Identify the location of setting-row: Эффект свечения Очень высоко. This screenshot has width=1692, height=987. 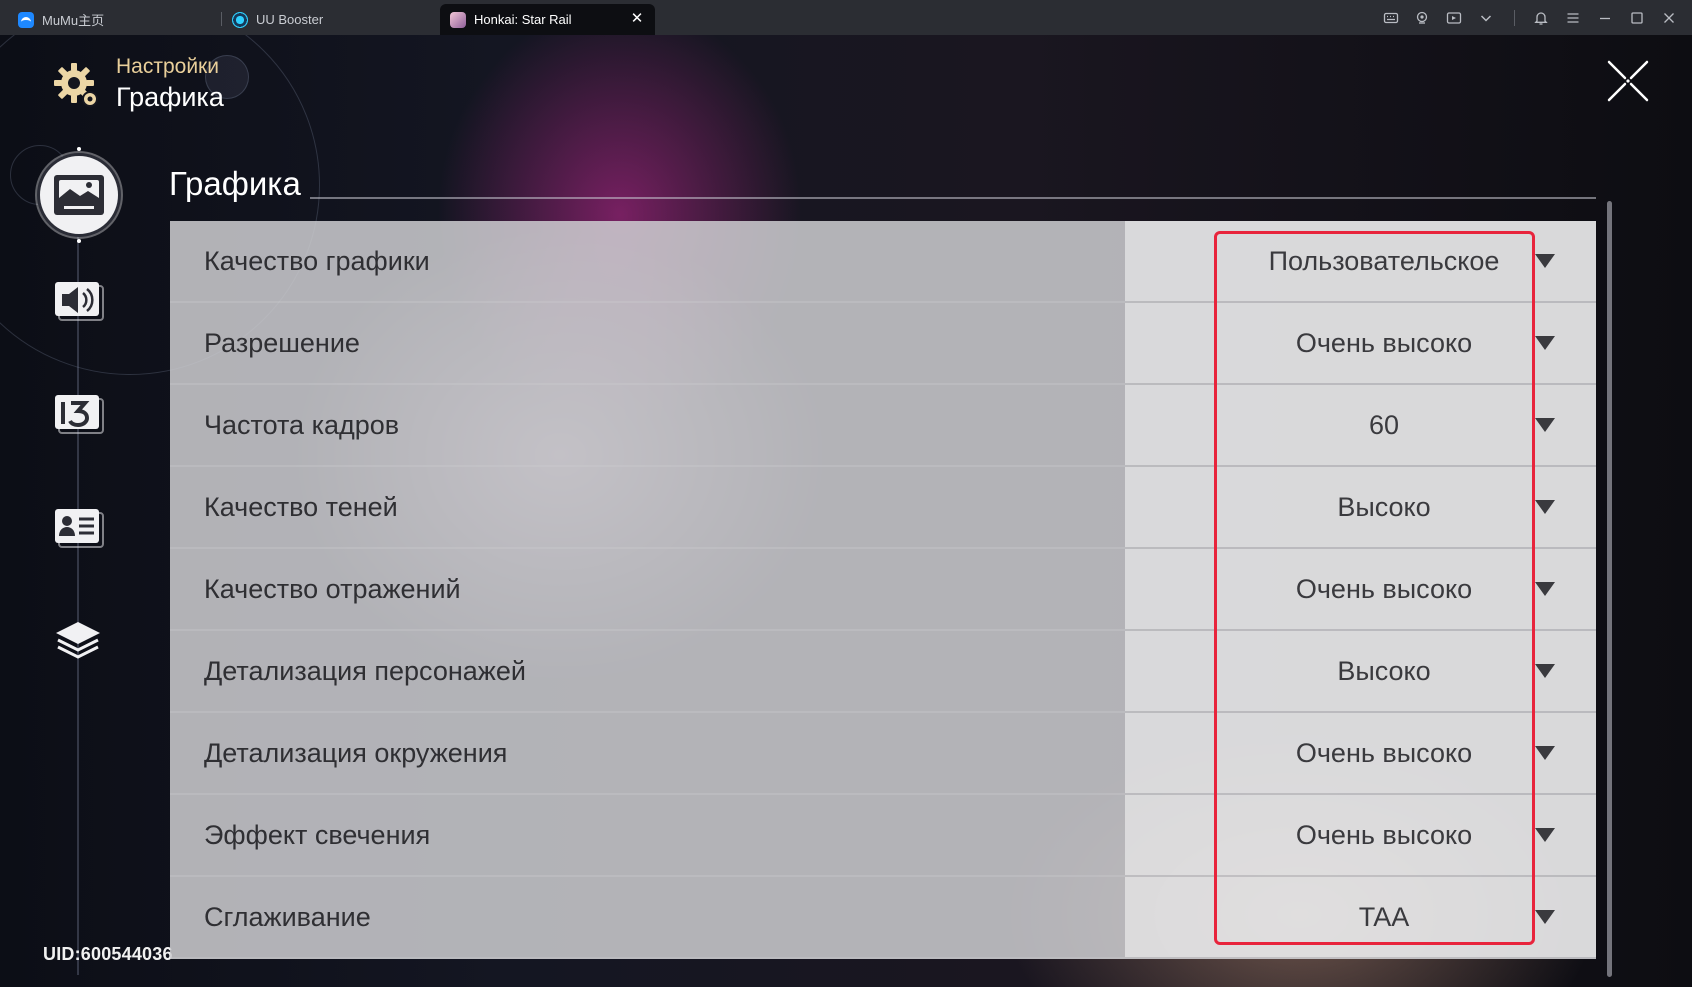
(883, 836).